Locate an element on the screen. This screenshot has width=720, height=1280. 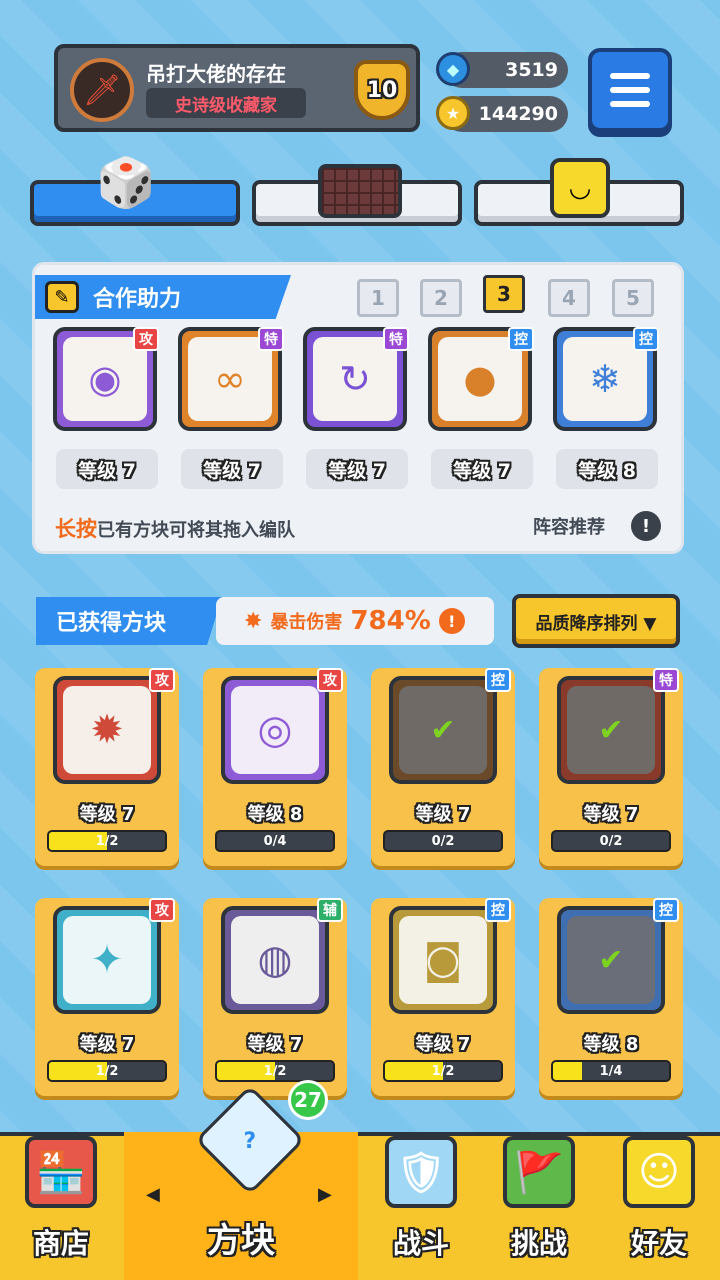
nav-challenge: 🚩 挑战 is located at coordinates (539, 1206).